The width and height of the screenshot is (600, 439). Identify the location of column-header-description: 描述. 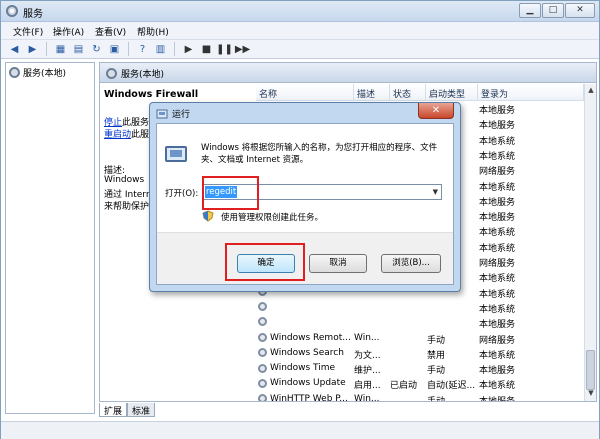
(372, 92).